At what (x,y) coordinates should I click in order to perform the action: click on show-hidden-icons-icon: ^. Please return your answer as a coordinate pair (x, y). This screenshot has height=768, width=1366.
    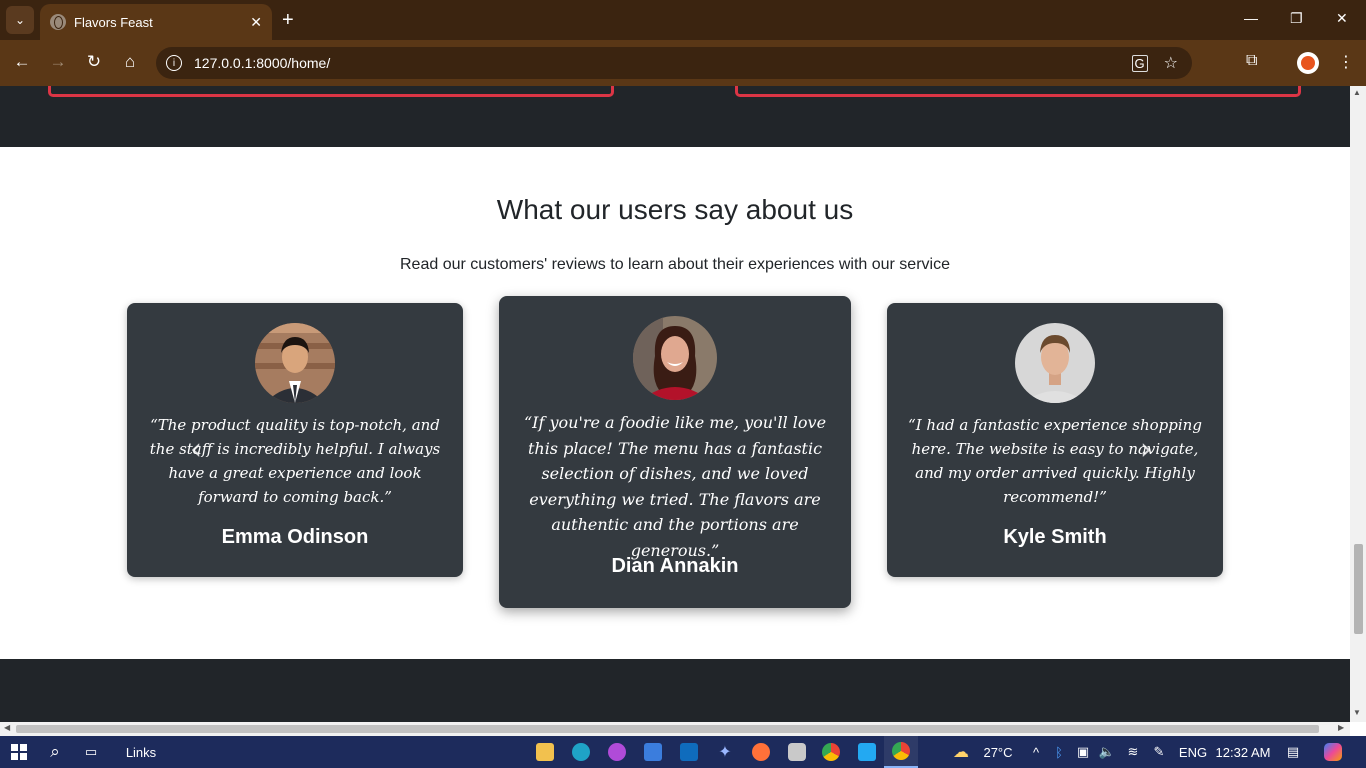
    Looking at the image, I should click on (1036, 752).